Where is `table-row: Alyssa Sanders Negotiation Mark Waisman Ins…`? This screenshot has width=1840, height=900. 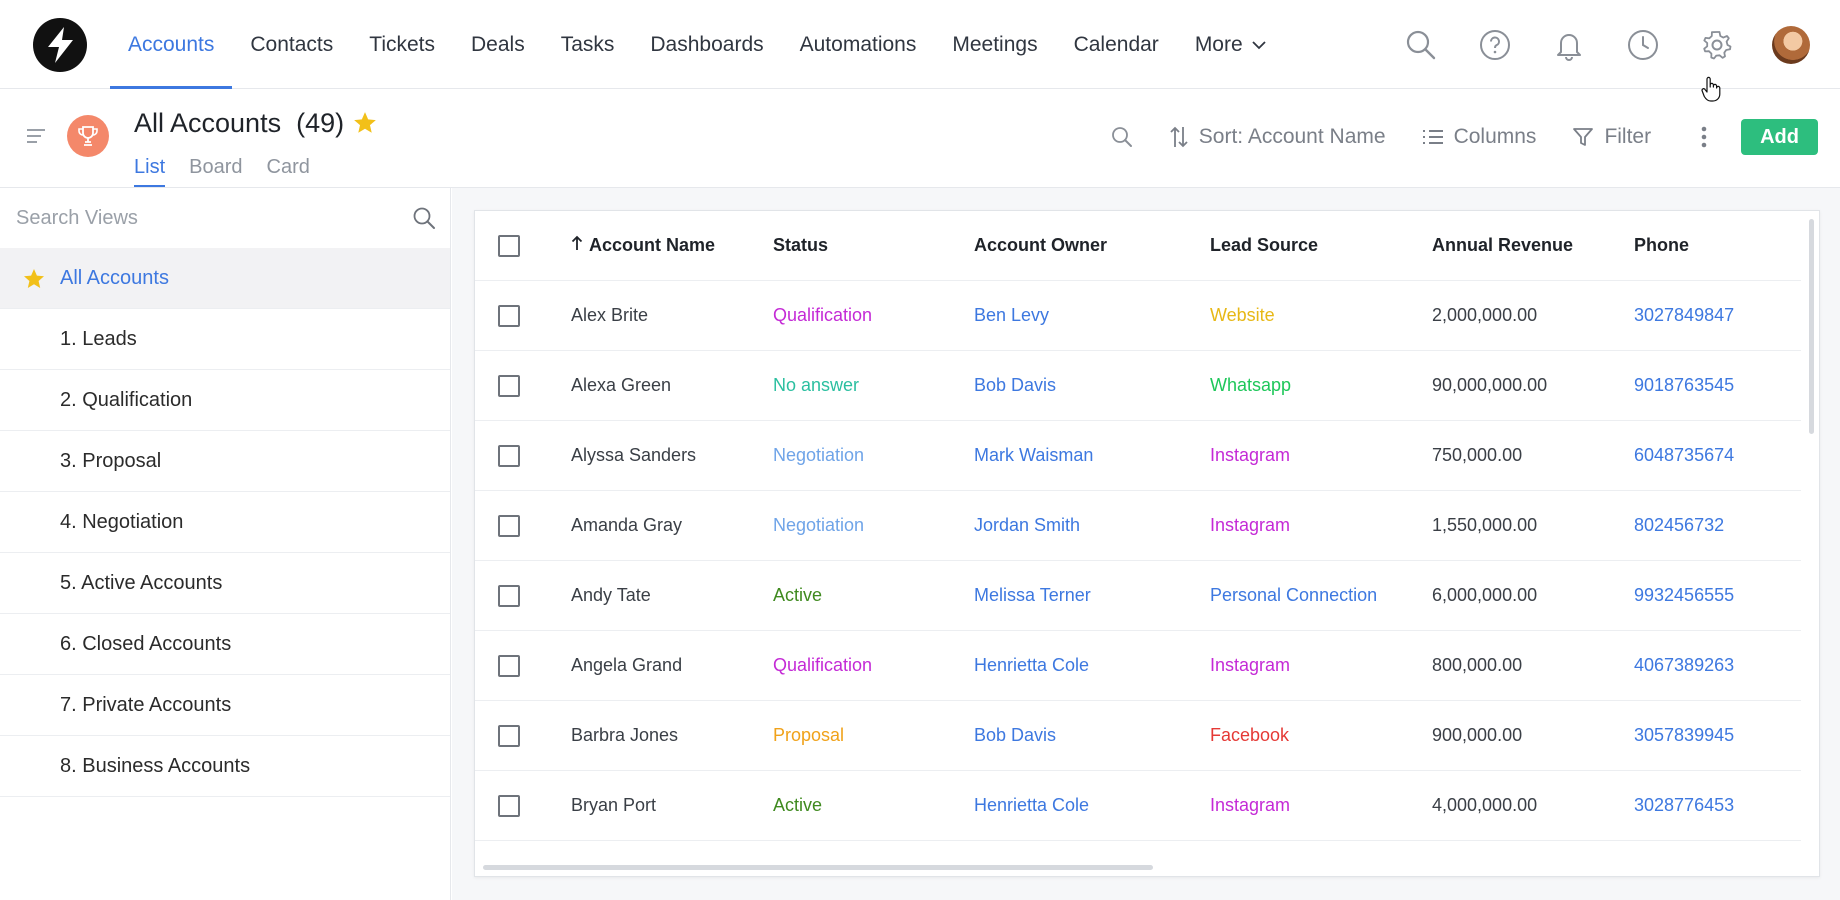 table-row: Alyssa Sanders Negotiation Mark Waisman Ins… is located at coordinates (1138, 456).